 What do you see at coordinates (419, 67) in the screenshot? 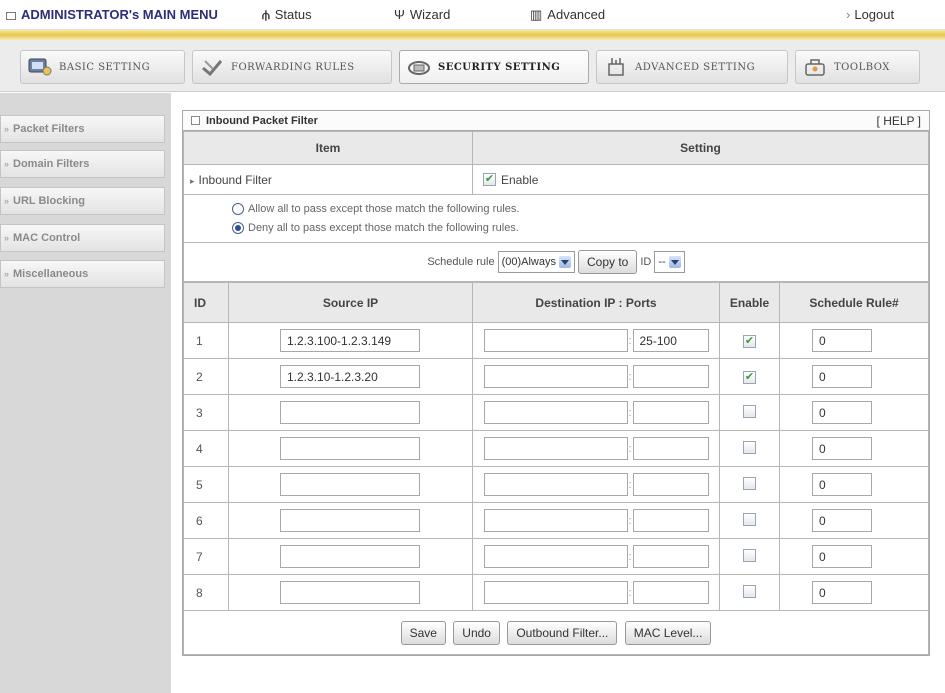
I see `lock-icon` at bounding box center [419, 67].